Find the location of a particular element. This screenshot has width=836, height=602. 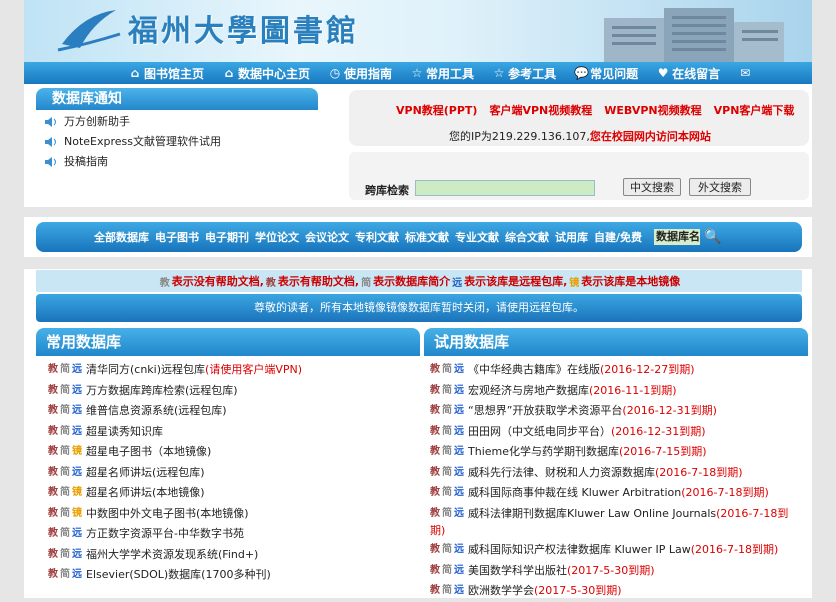

nav-message: ♥ 在线留言 is located at coordinates (688, 73).